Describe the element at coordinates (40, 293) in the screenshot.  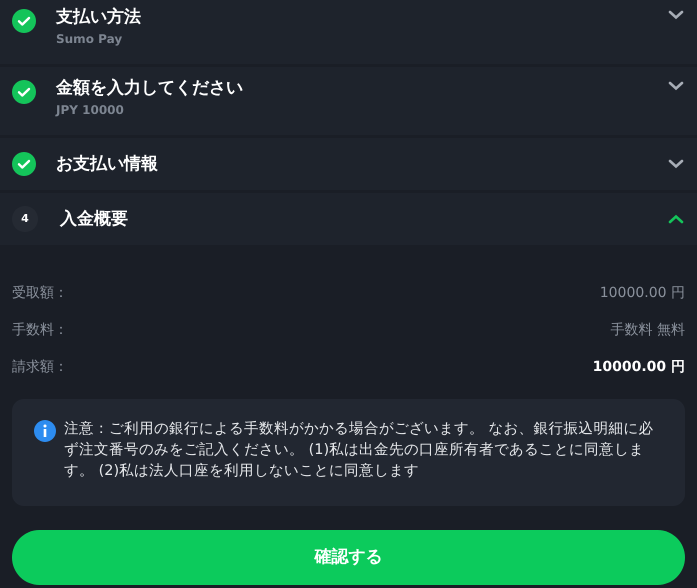
I see `summary-label: 受取額：` at that location.